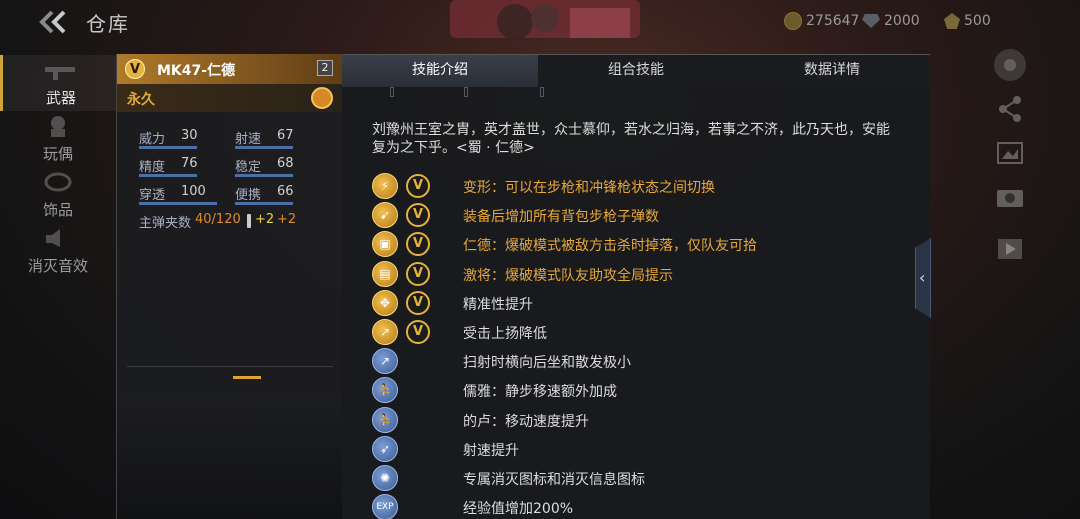 The image size is (1080, 519). I want to click on stat-name: 穿透, so click(152, 195).